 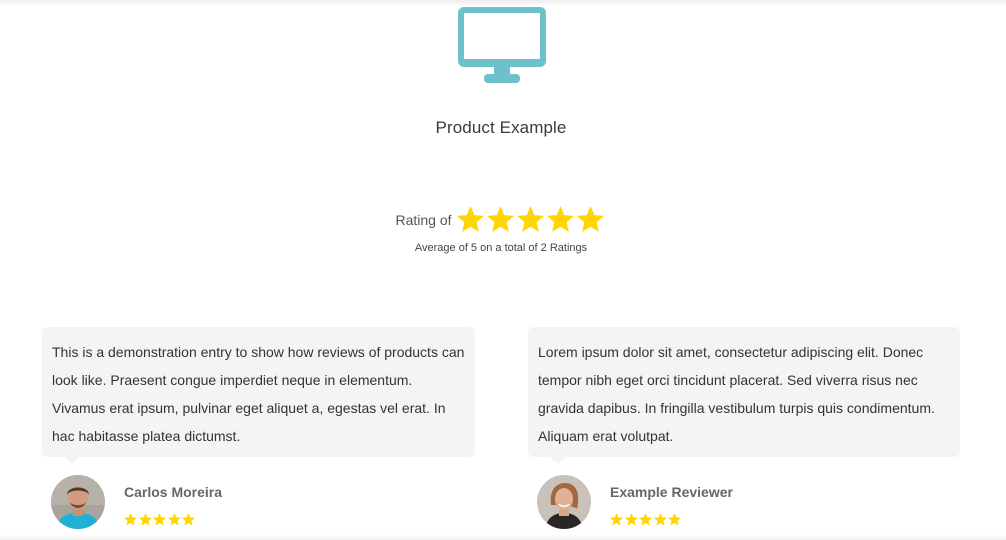 I want to click on product-title: Product Example, so click(x=501, y=127).